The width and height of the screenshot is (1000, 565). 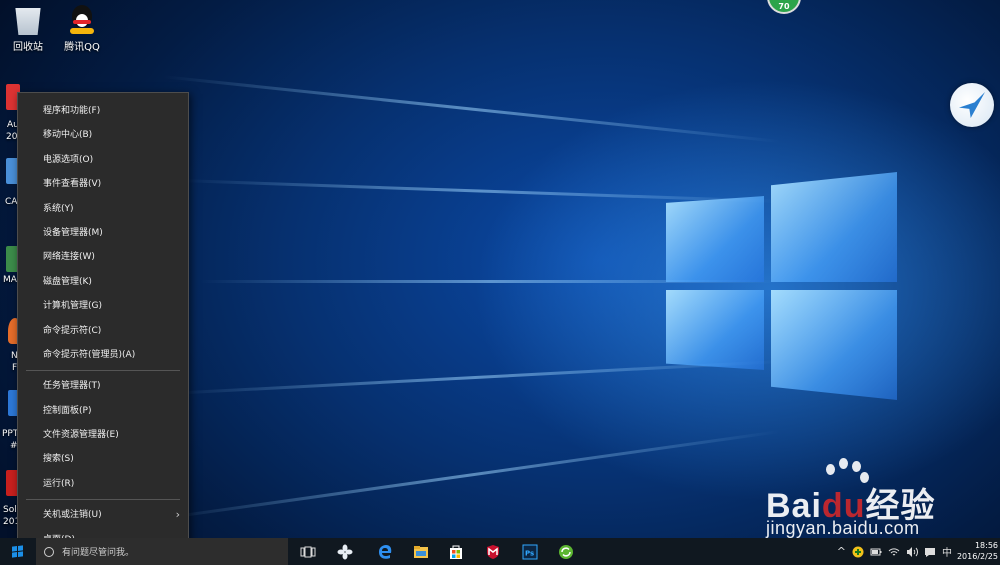 What do you see at coordinates (912, 552) in the screenshot?
I see `volume-icon` at bounding box center [912, 552].